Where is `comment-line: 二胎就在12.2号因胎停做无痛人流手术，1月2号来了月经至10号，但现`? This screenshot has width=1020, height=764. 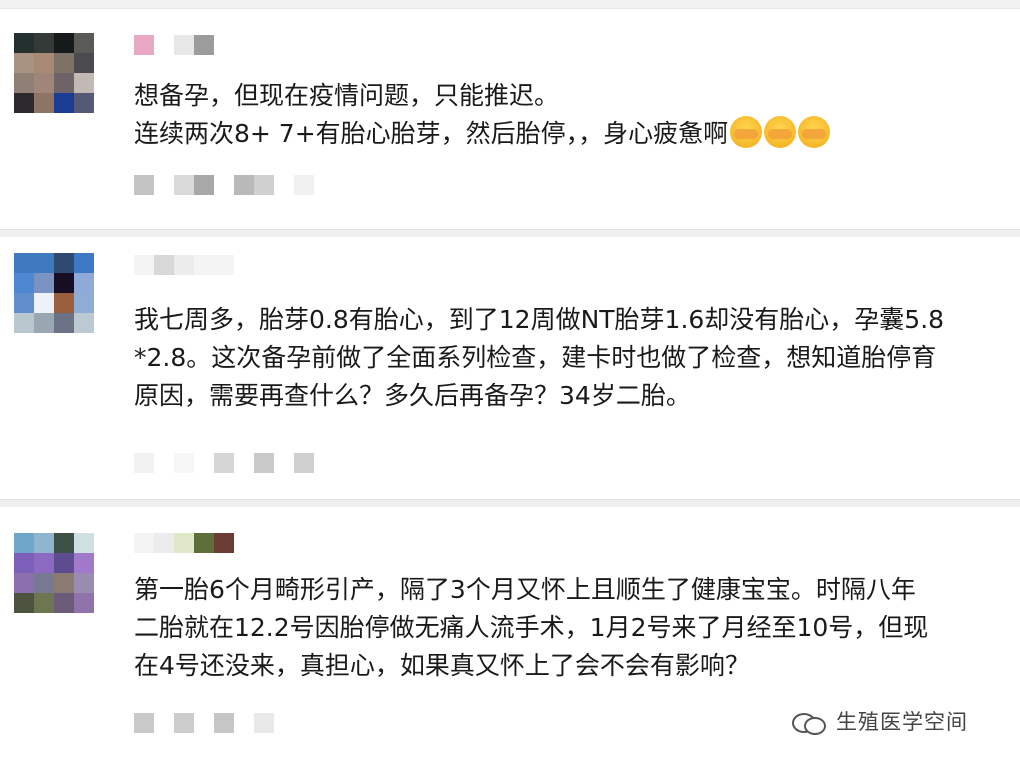
comment-line: 二胎就在12.2号因胎停做无痛人流手术，1月2号来了月经至10号，但现 is located at coordinates (531, 627).